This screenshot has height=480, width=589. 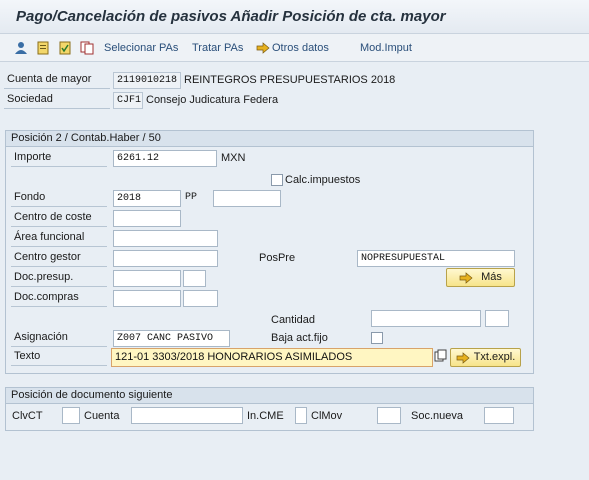 What do you see at coordinates (147, 278) in the screenshot?
I see `doc-presup-field` at bounding box center [147, 278].